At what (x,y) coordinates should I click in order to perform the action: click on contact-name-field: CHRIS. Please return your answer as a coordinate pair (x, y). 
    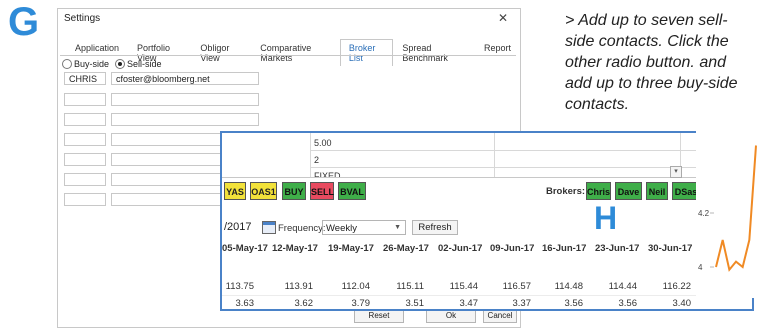
    Looking at the image, I should click on (85, 78).